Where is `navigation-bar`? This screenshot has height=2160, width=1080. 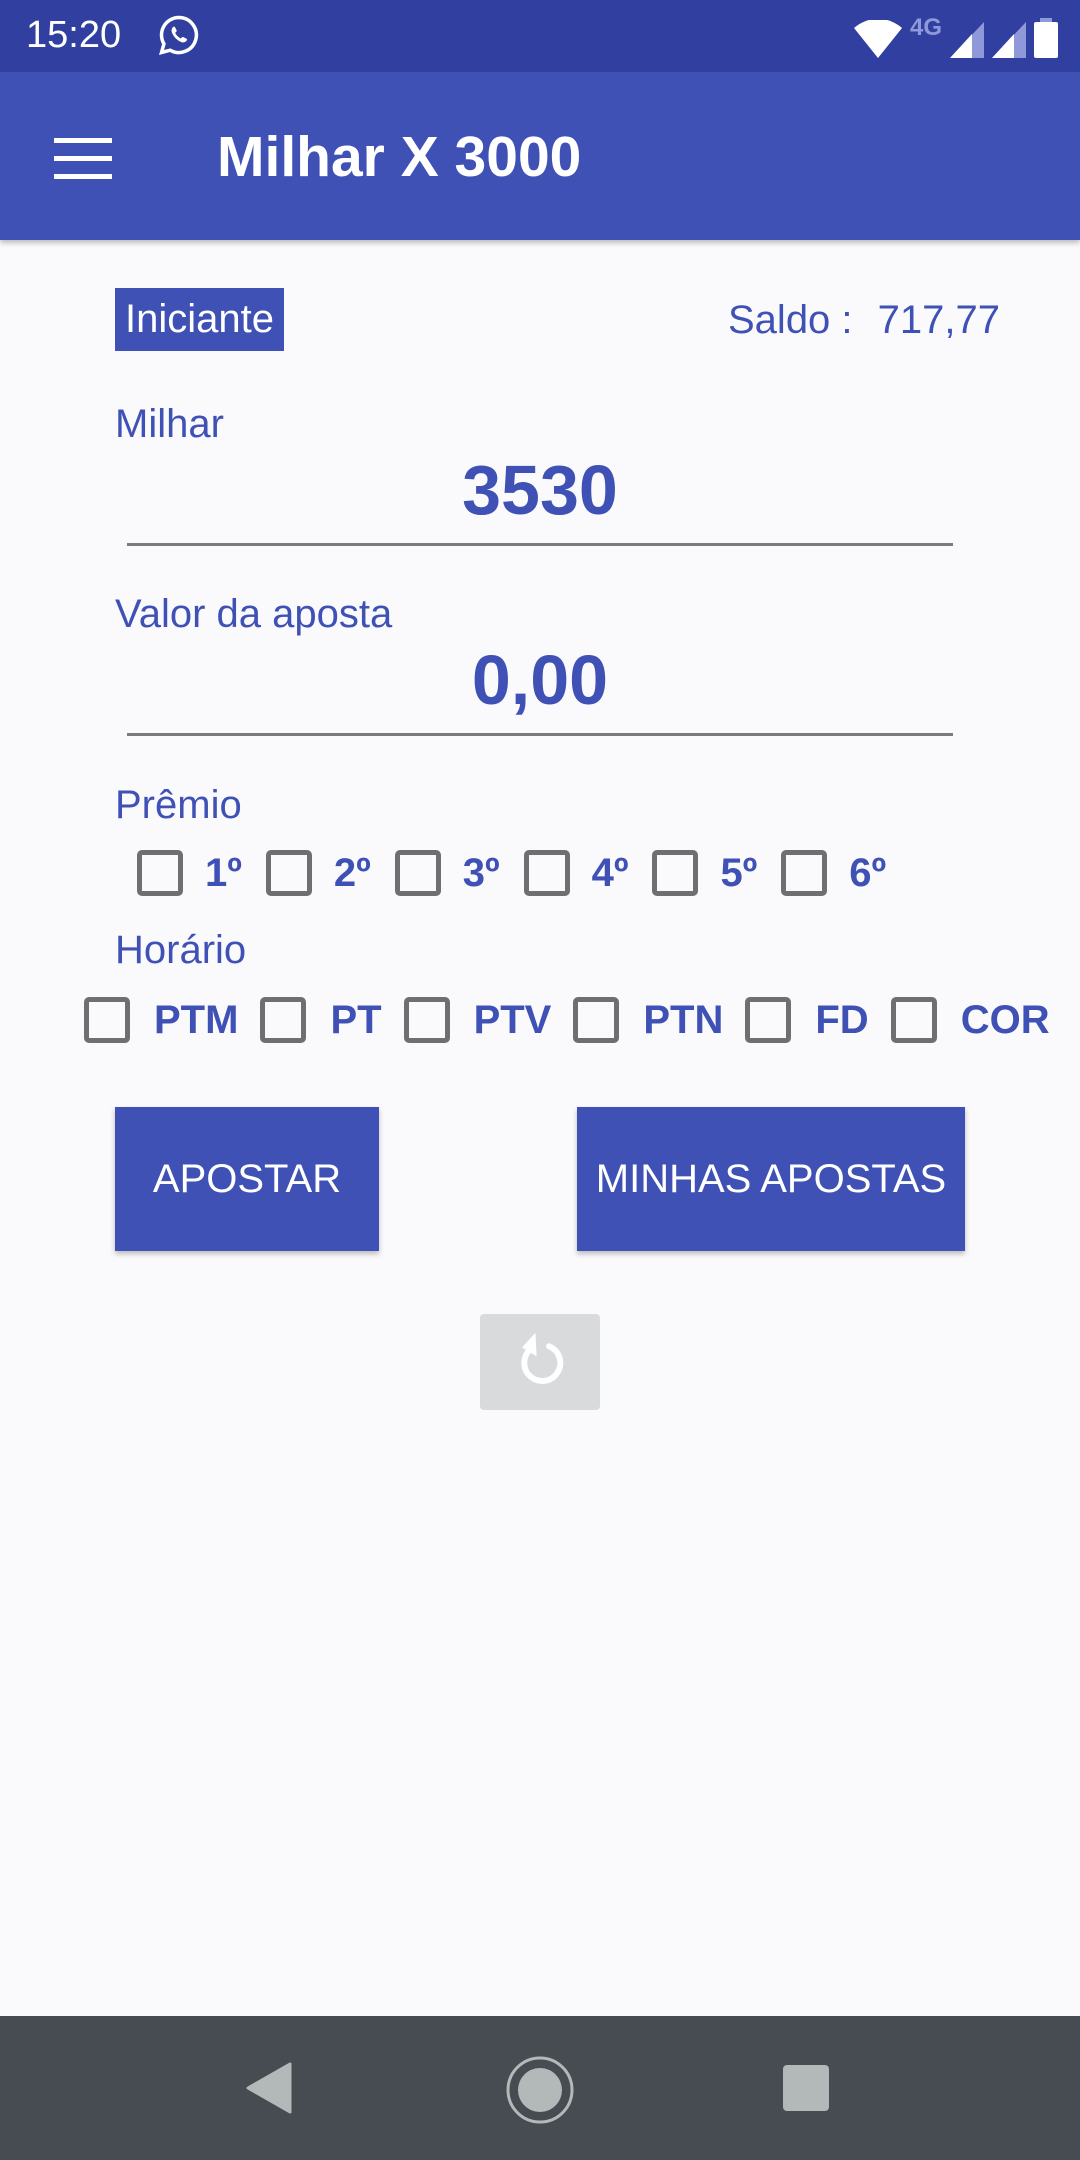
navigation-bar is located at coordinates (540, 2088).